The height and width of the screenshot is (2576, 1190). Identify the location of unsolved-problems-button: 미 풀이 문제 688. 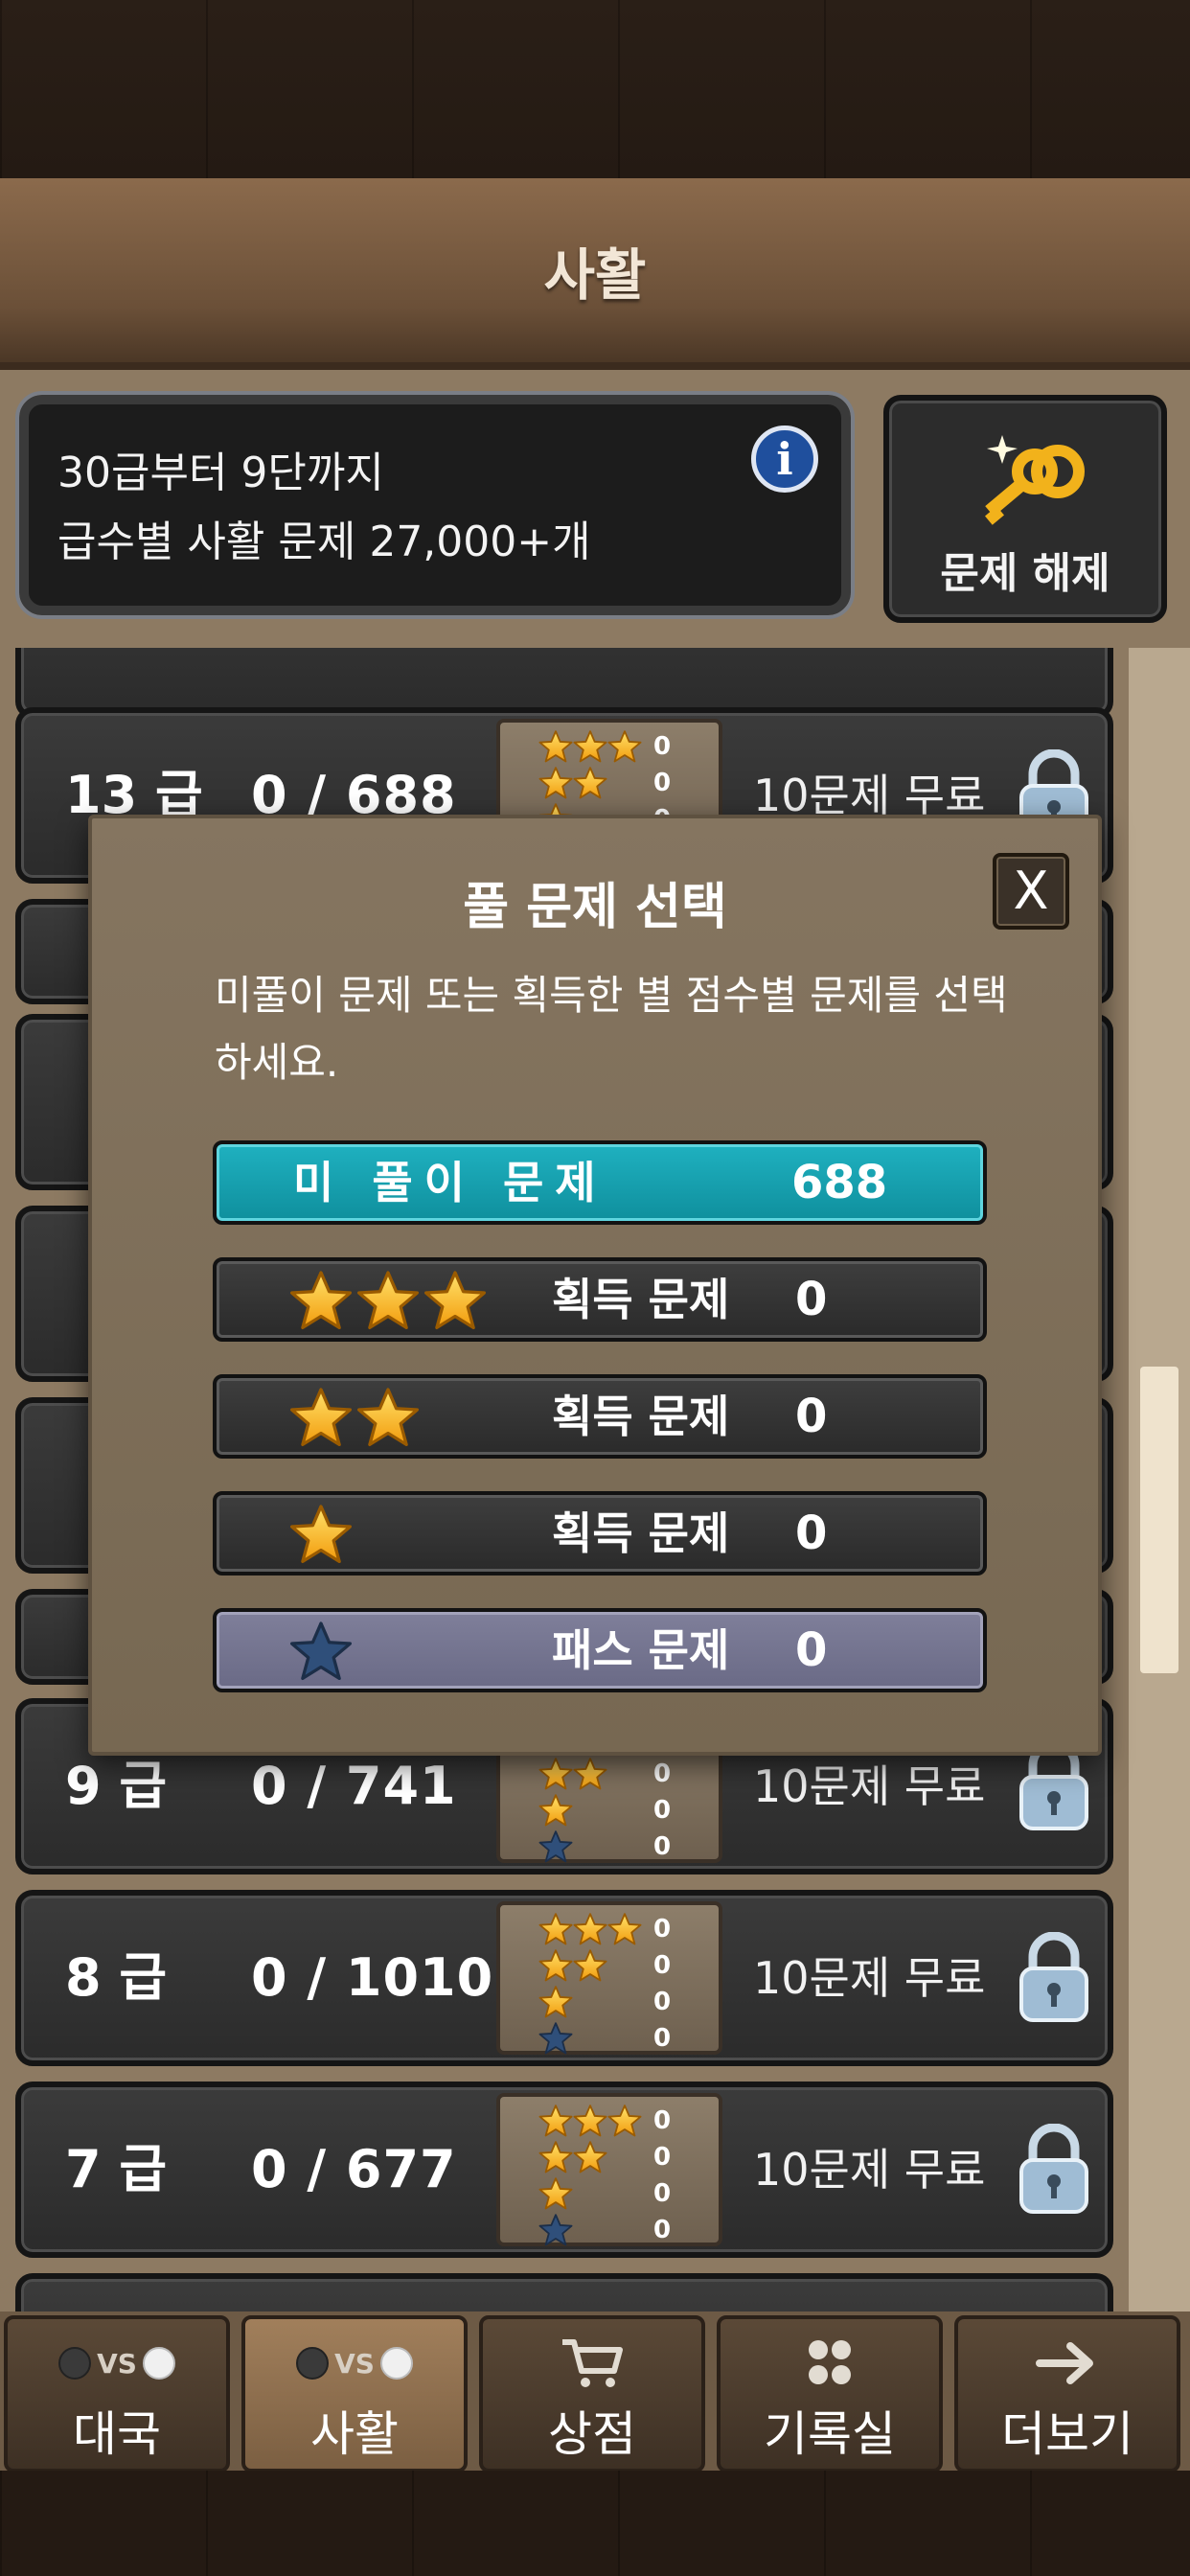
(600, 1182).